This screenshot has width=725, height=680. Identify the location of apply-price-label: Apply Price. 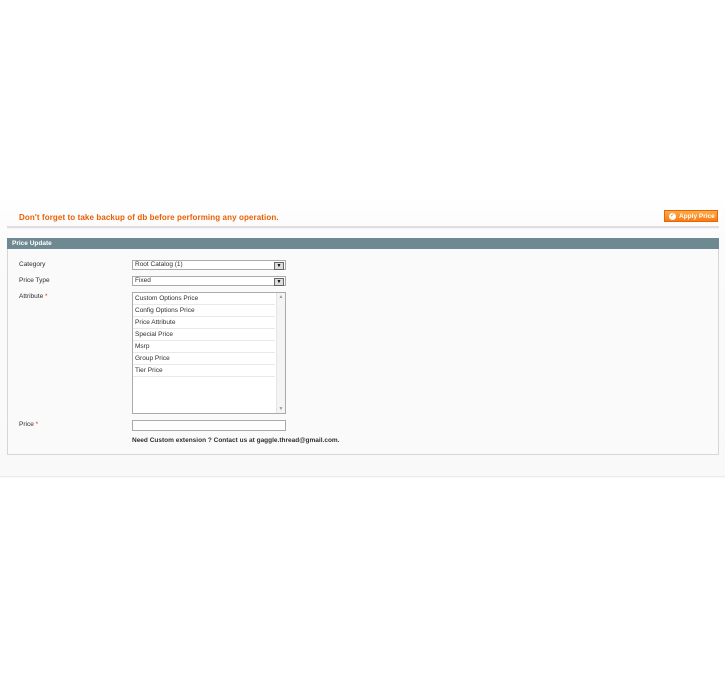
(697, 216).